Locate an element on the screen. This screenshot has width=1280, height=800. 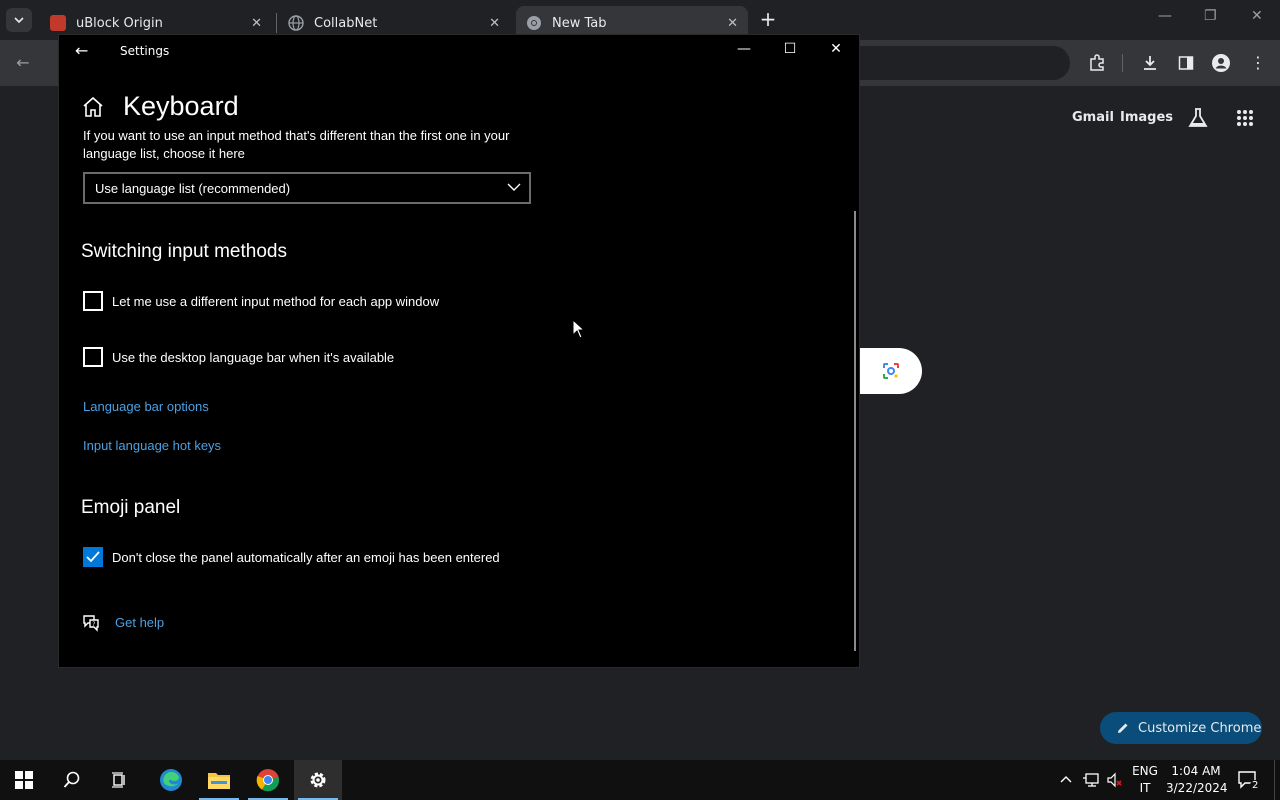
close-window-icon: ✕ is located at coordinates (1257, 16).